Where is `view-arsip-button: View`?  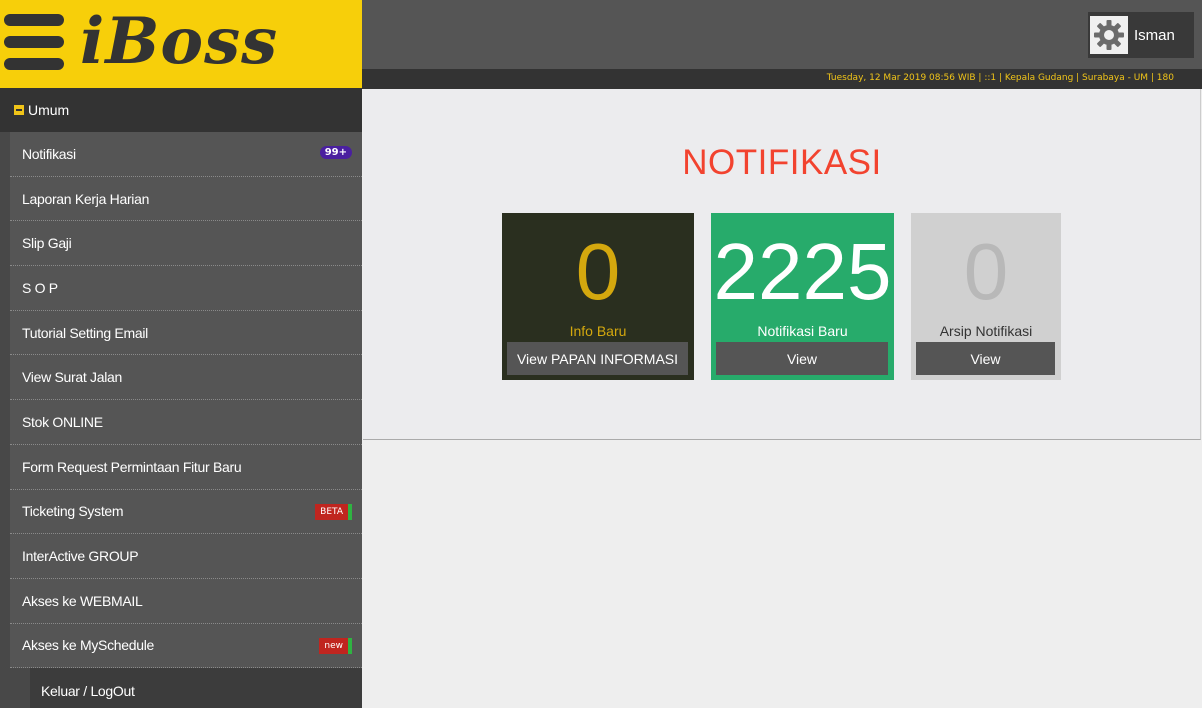 view-arsip-button: View is located at coordinates (985, 358).